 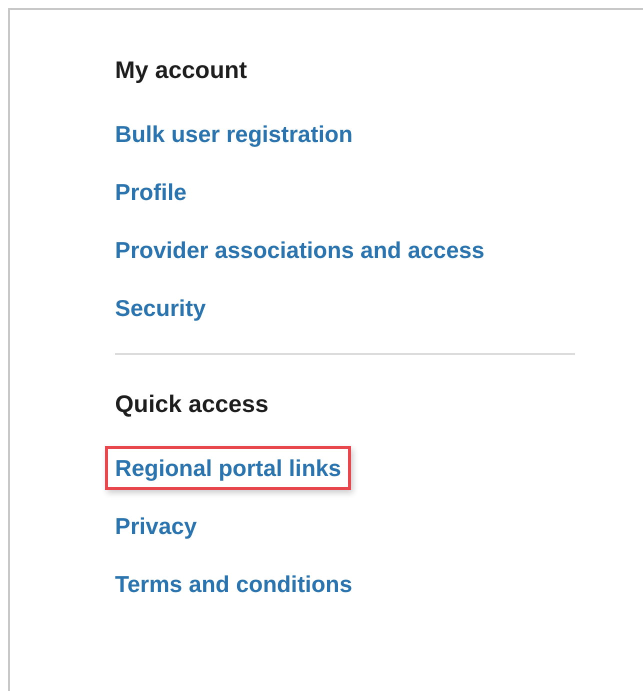 What do you see at coordinates (228, 468) in the screenshot?
I see `highlighted-link: Regional portal links` at bounding box center [228, 468].